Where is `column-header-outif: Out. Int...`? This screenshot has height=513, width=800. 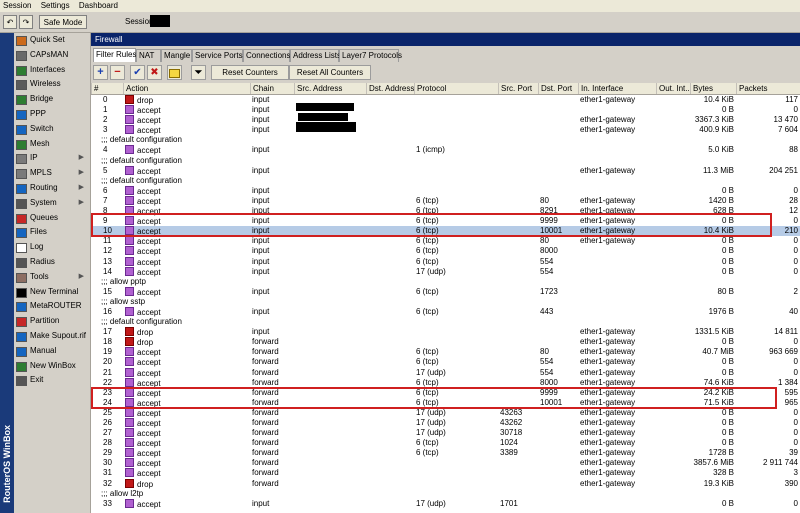
column-header-outif: Out. Int... is located at coordinates (673, 88).